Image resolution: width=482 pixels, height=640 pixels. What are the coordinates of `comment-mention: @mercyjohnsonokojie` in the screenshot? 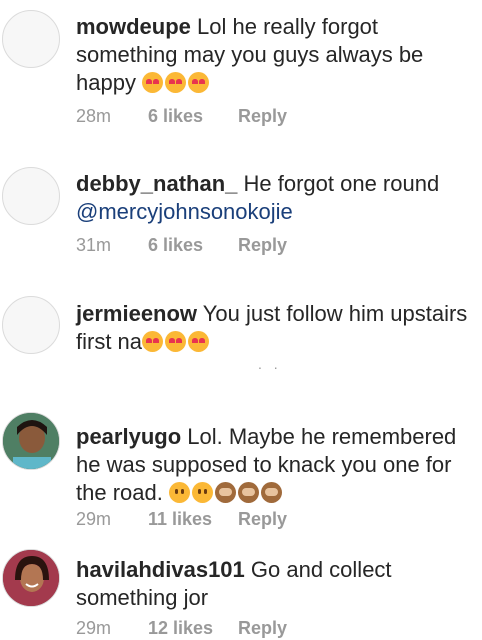 It's located at (184, 211).